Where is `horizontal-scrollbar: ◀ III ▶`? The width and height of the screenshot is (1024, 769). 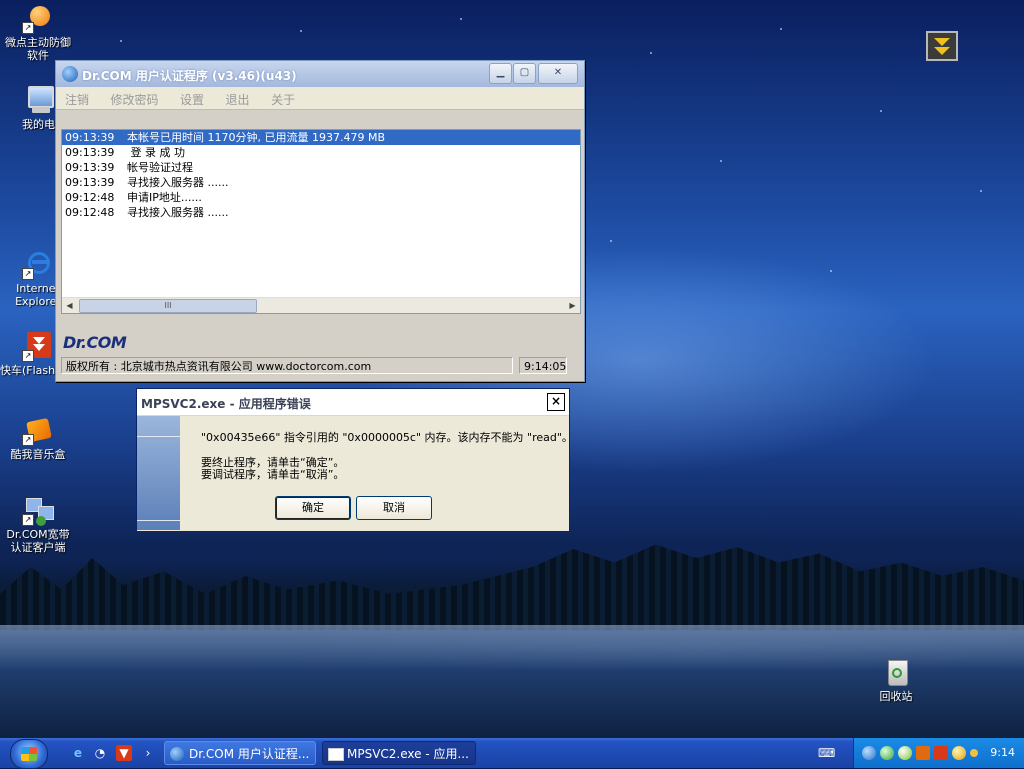
horizontal-scrollbar: ◀ III ▶ is located at coordinates (321, 305).